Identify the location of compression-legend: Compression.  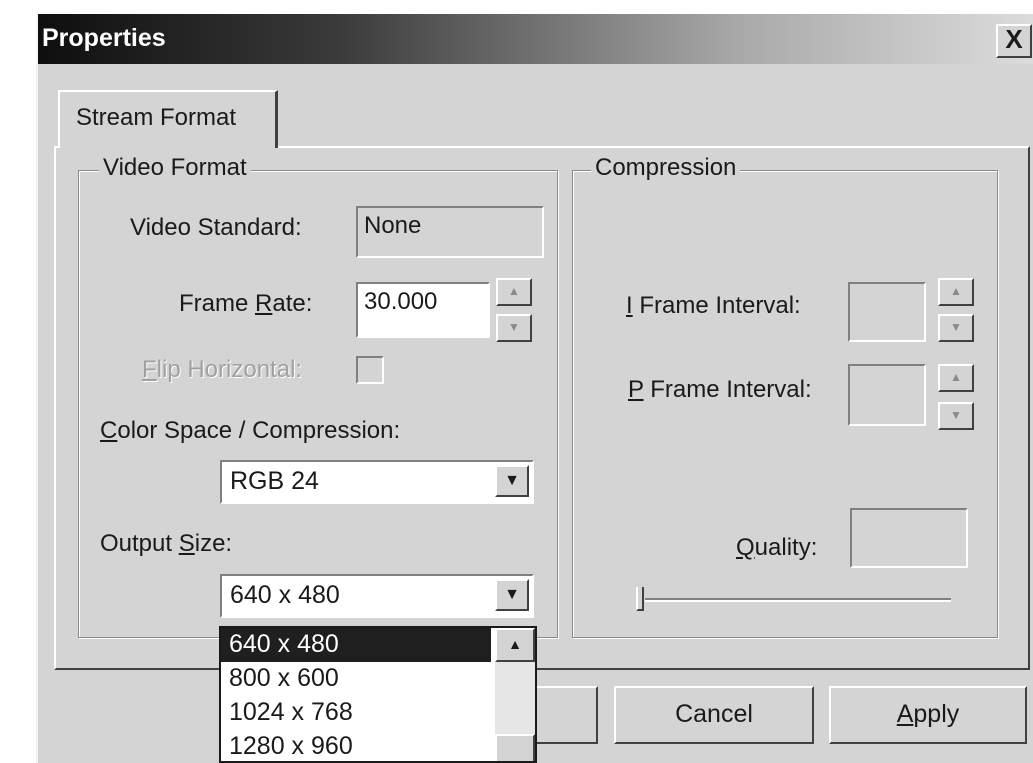
(666, 168).